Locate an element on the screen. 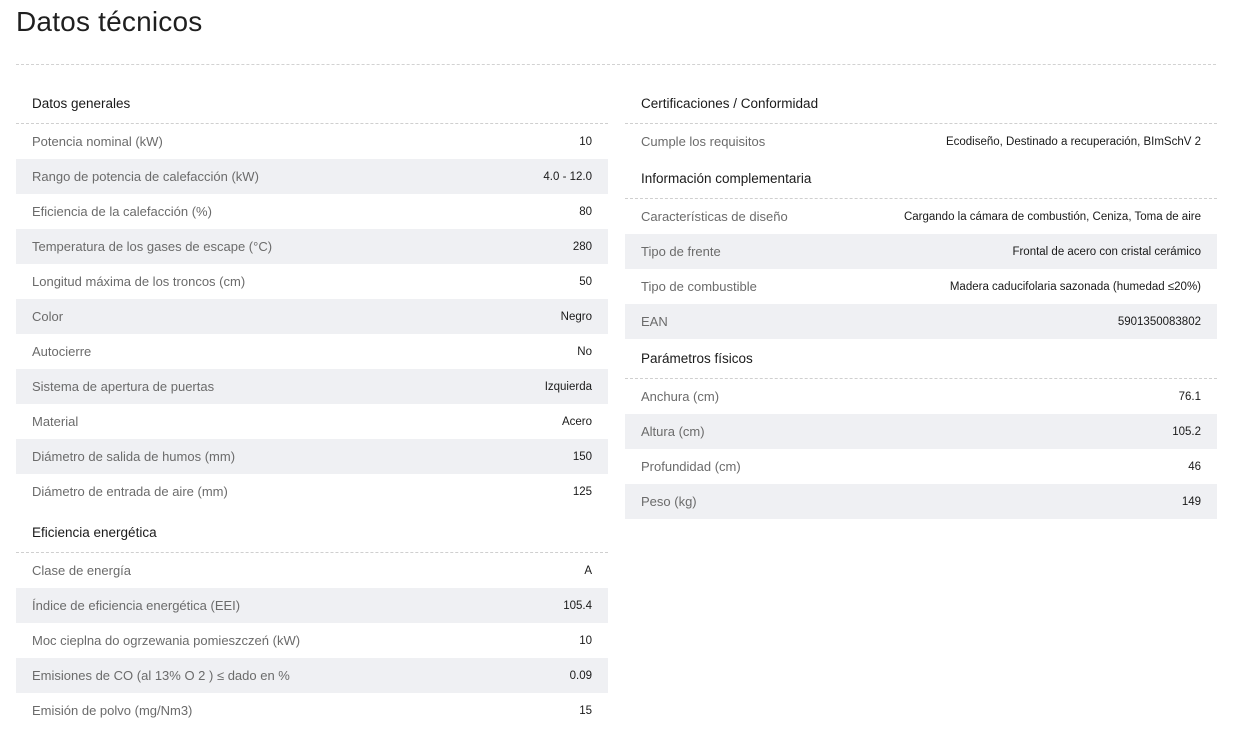  spec-label: Altura (cm) is located at coordinates (673, 431).